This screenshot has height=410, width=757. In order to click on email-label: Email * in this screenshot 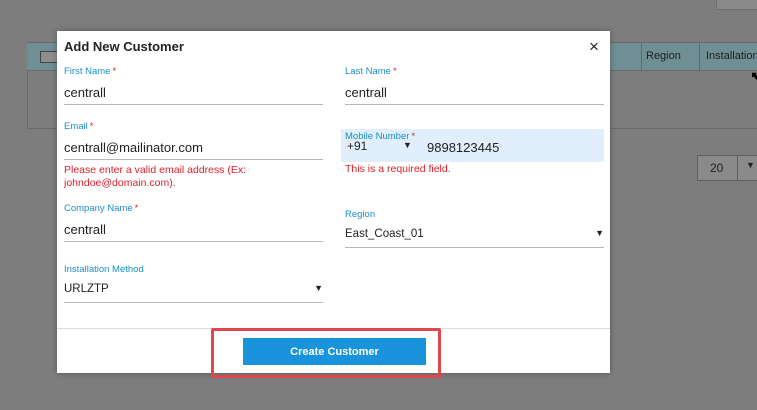, I will do `click(79, 126)`.